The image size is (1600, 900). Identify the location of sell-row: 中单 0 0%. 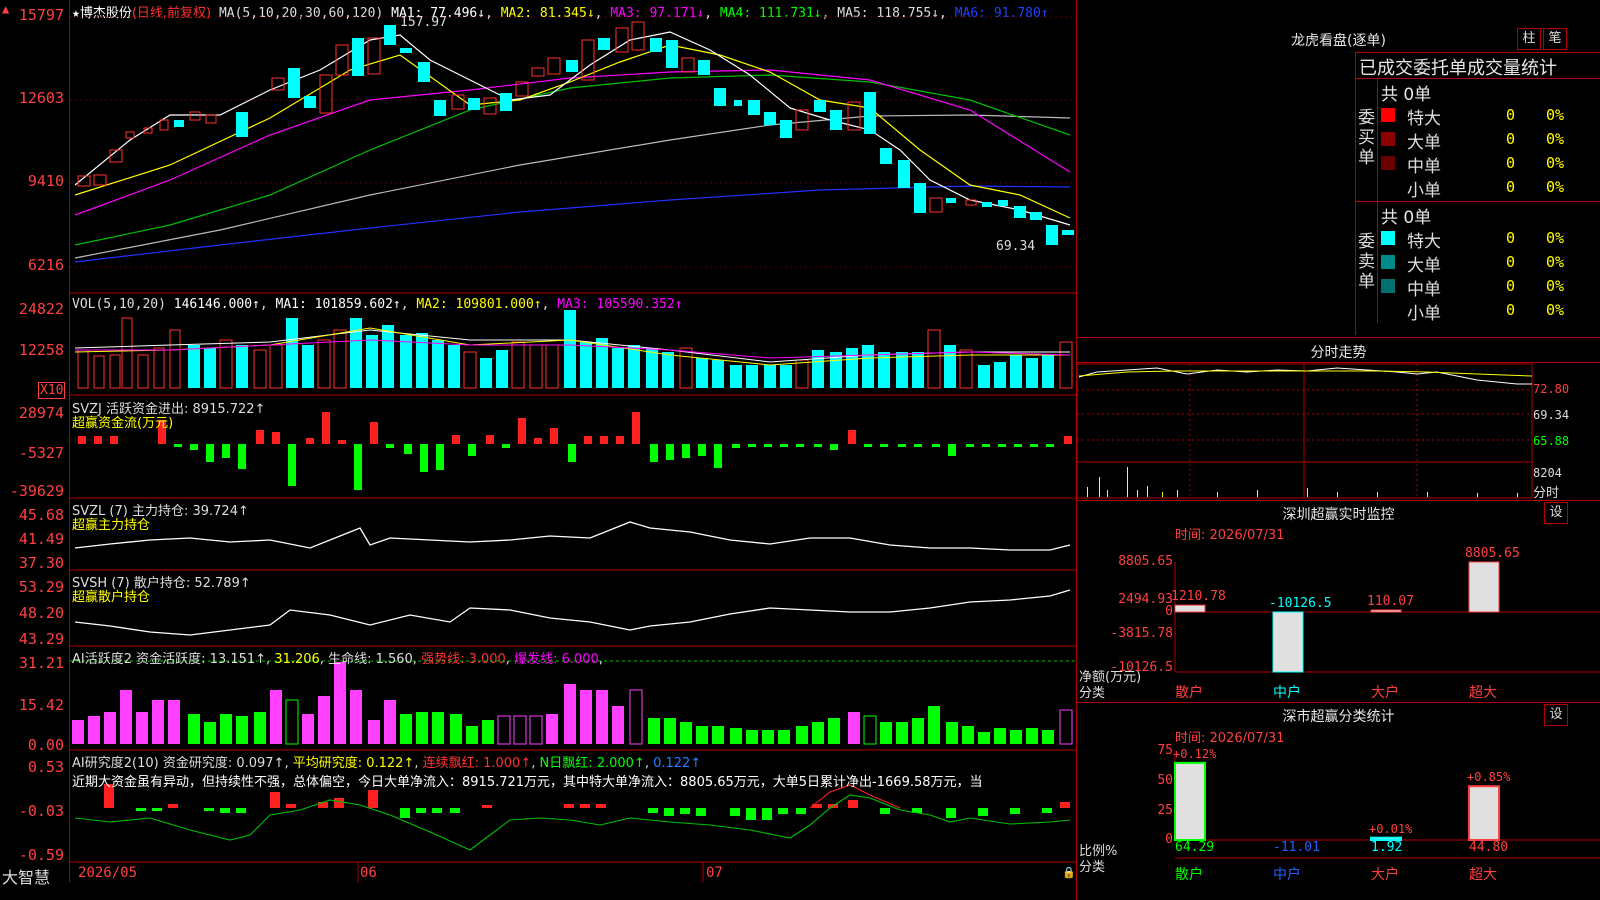
(1490, 287).